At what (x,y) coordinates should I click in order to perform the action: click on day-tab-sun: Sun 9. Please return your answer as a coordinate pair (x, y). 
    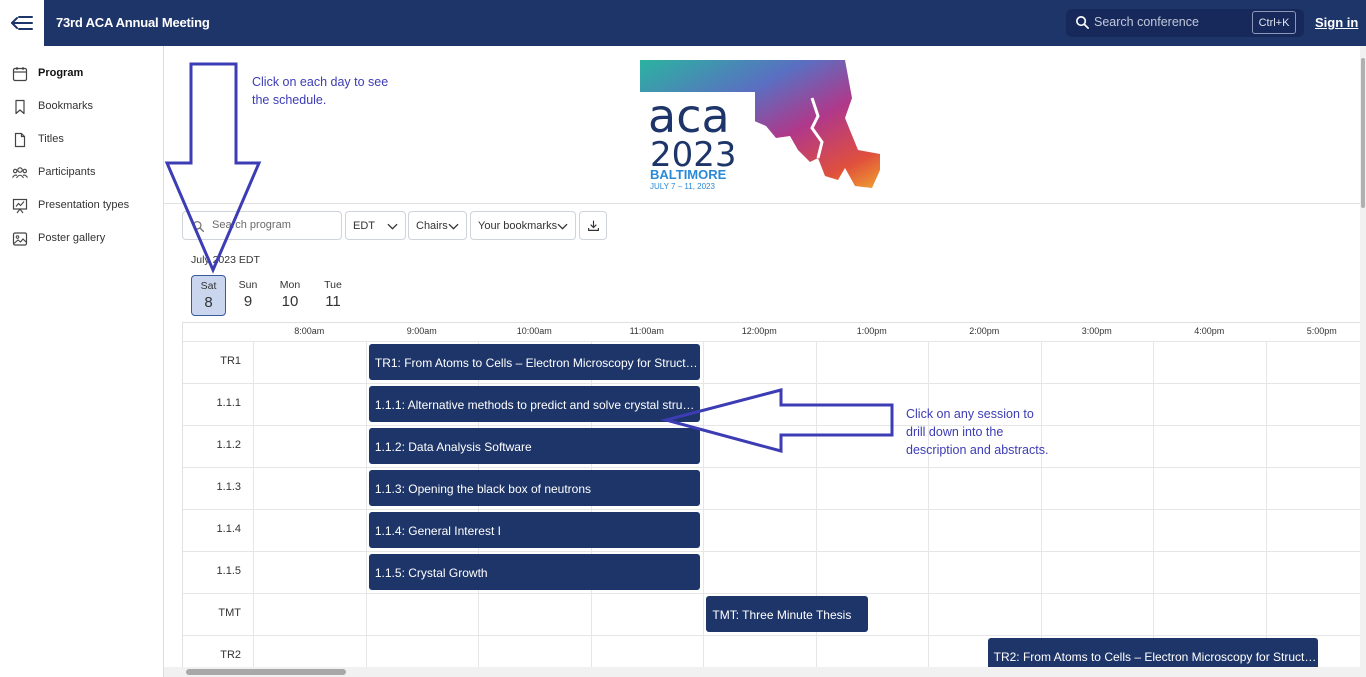
    Looking at the image, I should click on (248, 295).